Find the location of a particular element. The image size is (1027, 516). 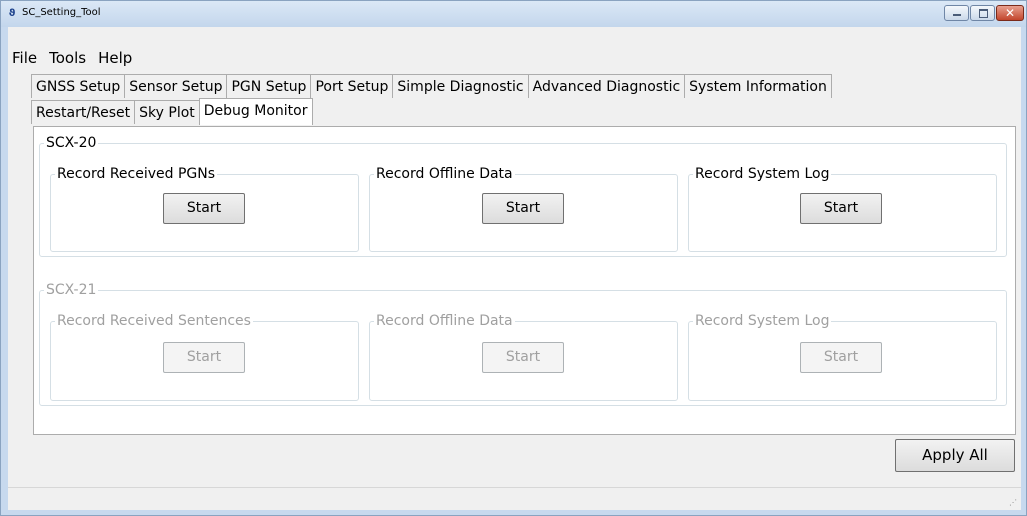

scx20-record-pgns-group: Record Received PGNs Start is located at coordinates (204, 209).